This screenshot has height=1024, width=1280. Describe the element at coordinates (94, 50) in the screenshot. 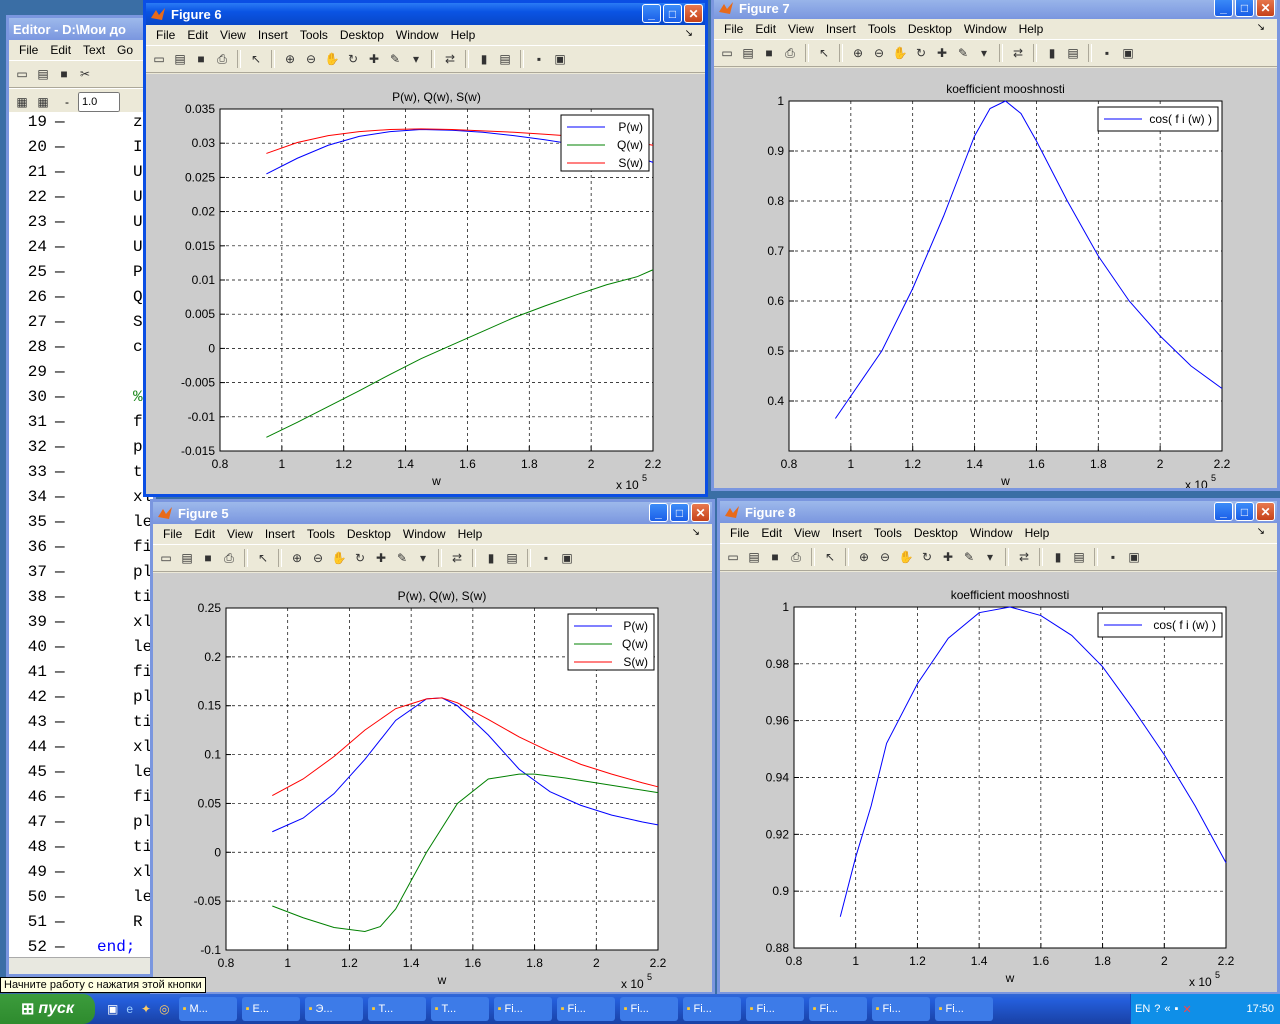

I see `editor-menu-text: Text` at that location.